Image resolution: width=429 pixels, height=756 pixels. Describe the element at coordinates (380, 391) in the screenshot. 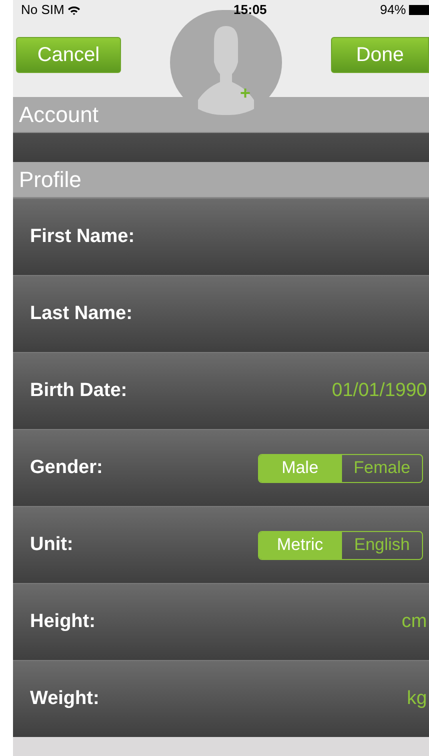

I see `field-value: 01/01/1990` at that location.